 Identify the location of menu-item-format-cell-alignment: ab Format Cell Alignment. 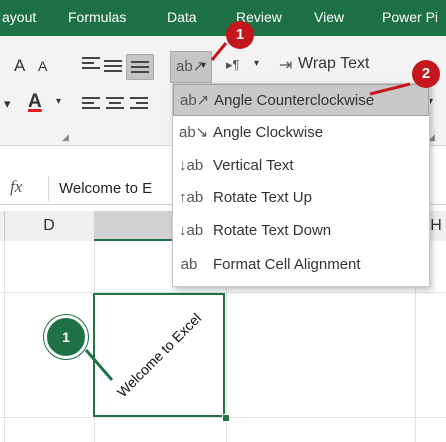
(301, 265).